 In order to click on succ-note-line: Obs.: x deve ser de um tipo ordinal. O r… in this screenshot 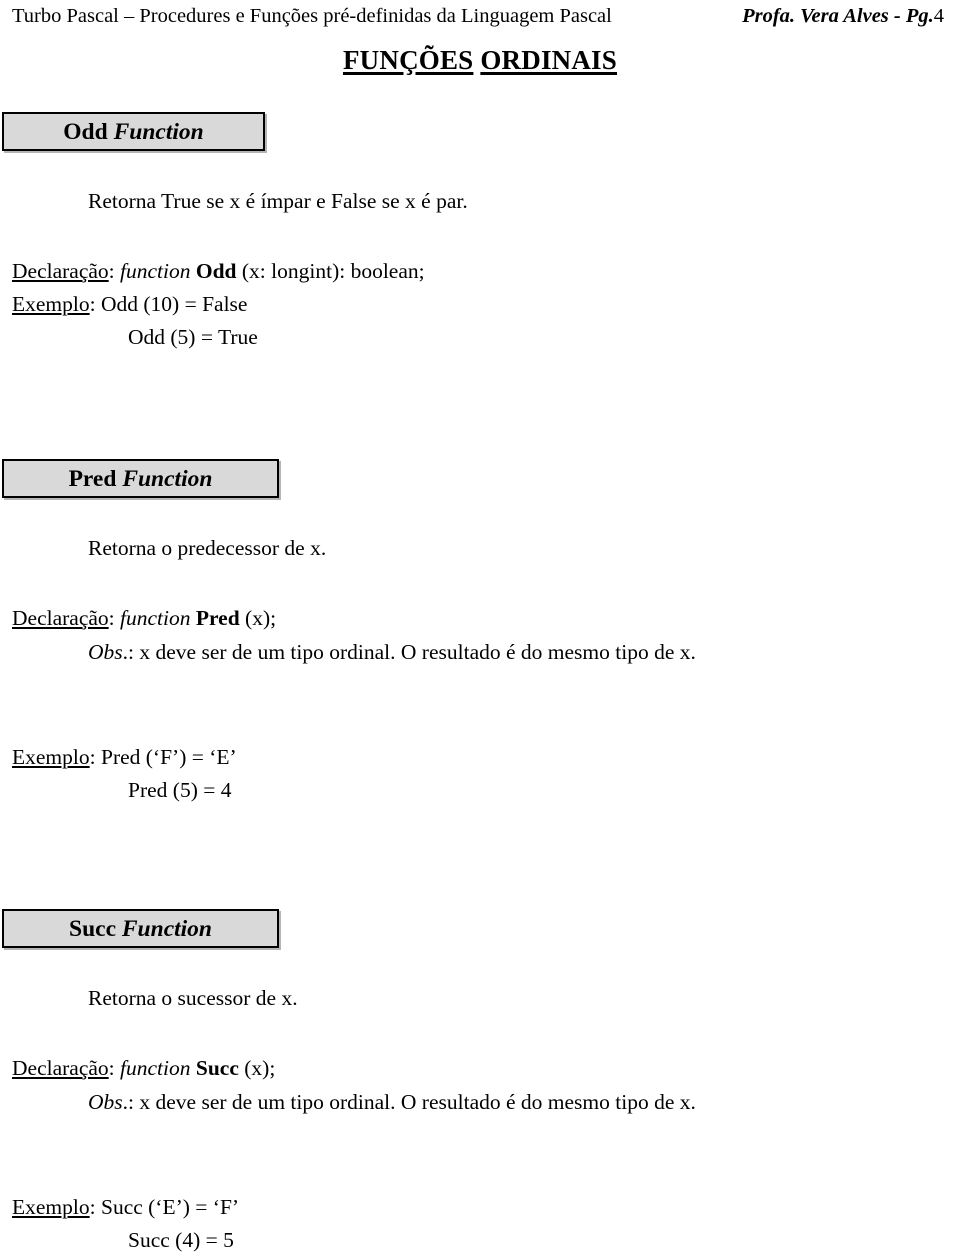, I will do `click(524, 1102)`.